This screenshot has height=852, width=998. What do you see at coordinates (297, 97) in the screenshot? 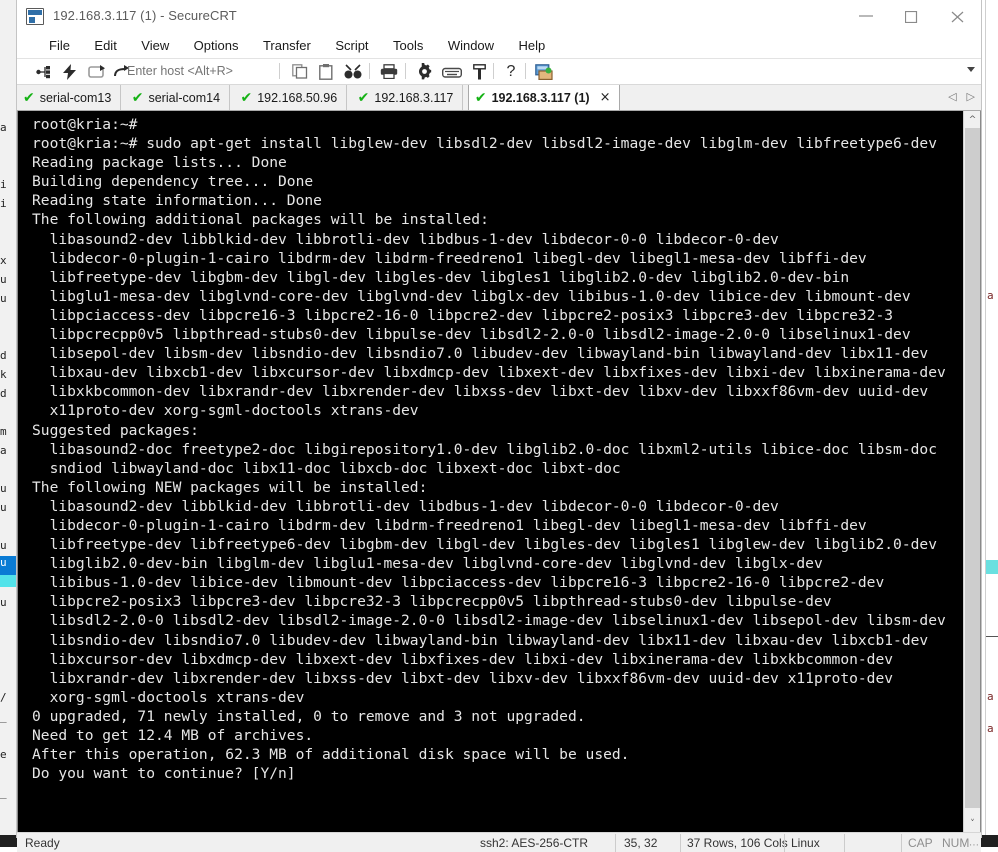
I see `tab-label: 192.168.50.96` at bounding box center [297, 97].